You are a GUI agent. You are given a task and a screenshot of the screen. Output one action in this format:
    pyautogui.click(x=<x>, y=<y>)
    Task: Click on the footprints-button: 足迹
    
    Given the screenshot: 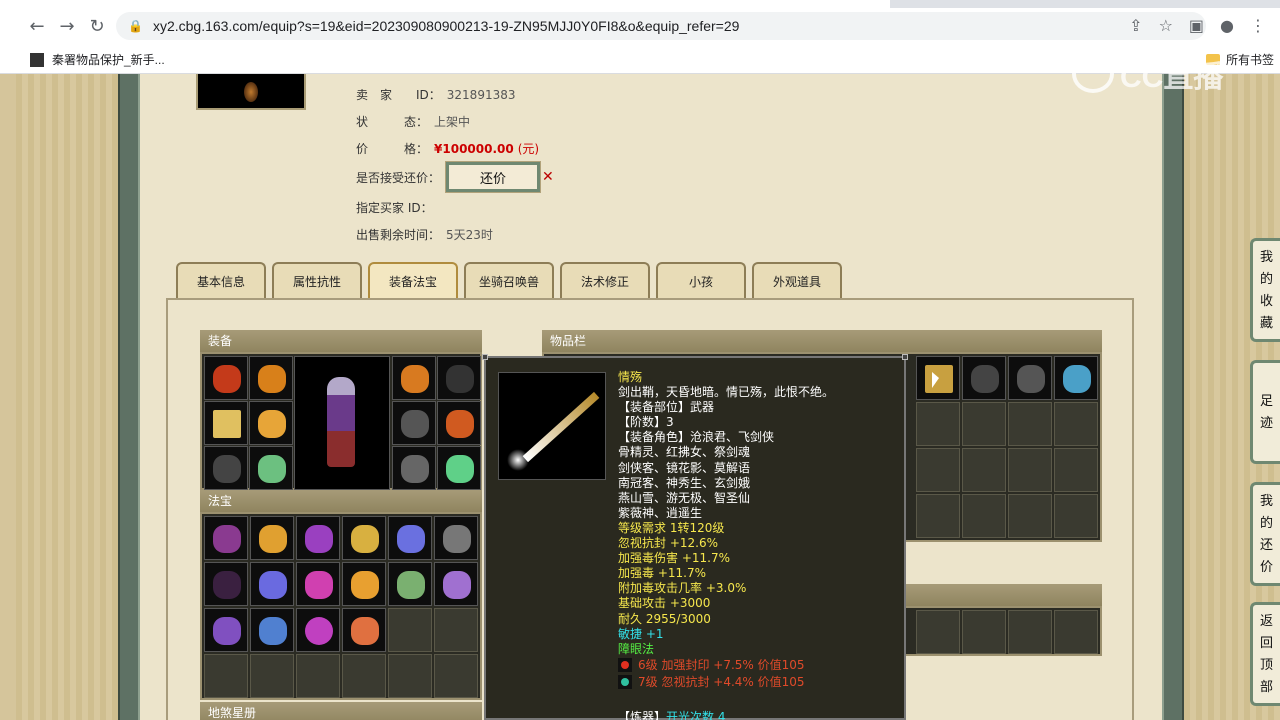 What is the action you would take?
    pyautogui.click(x=1265, y=412)
    